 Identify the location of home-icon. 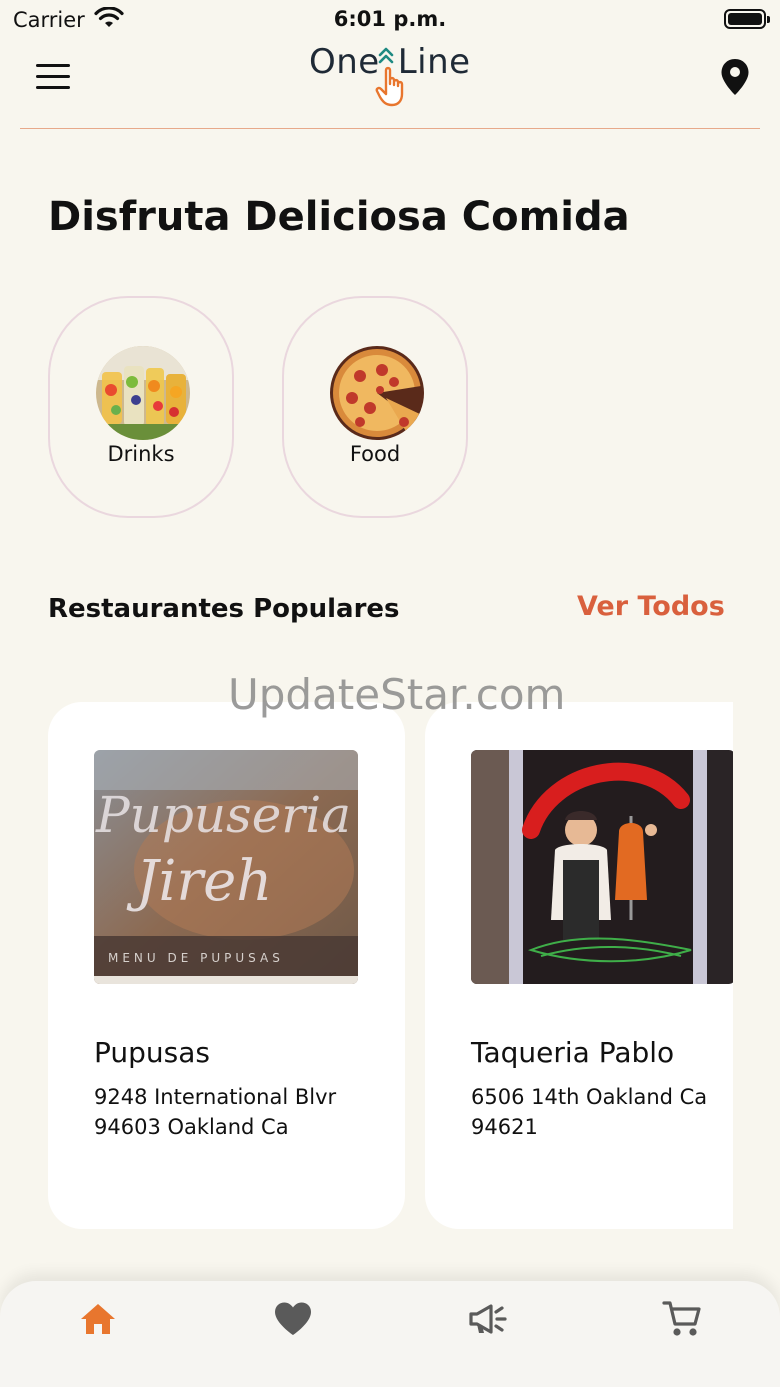
(98, 1319).